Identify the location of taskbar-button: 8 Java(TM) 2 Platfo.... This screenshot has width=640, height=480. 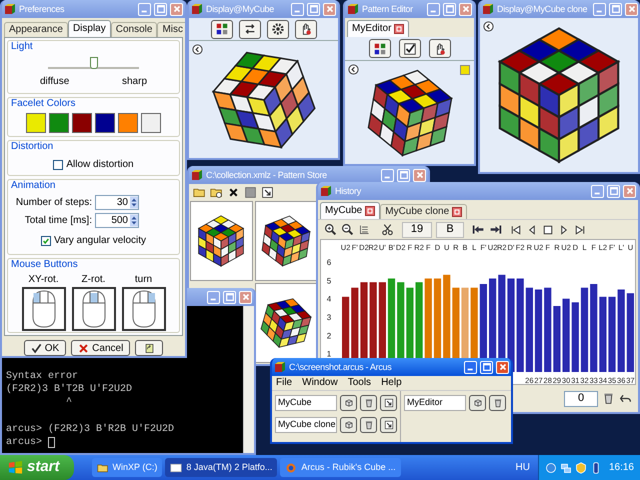
(221, 467).